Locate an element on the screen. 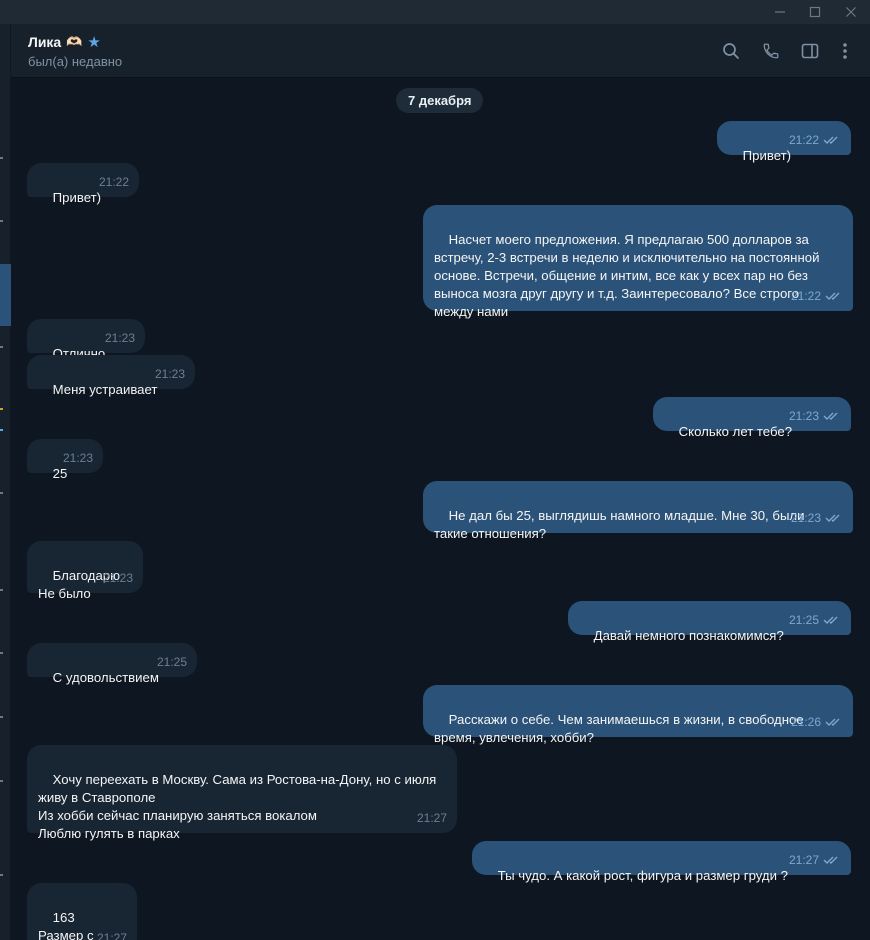  message-text: Давай немного познакомимся? is located at coordinates (688, 635).